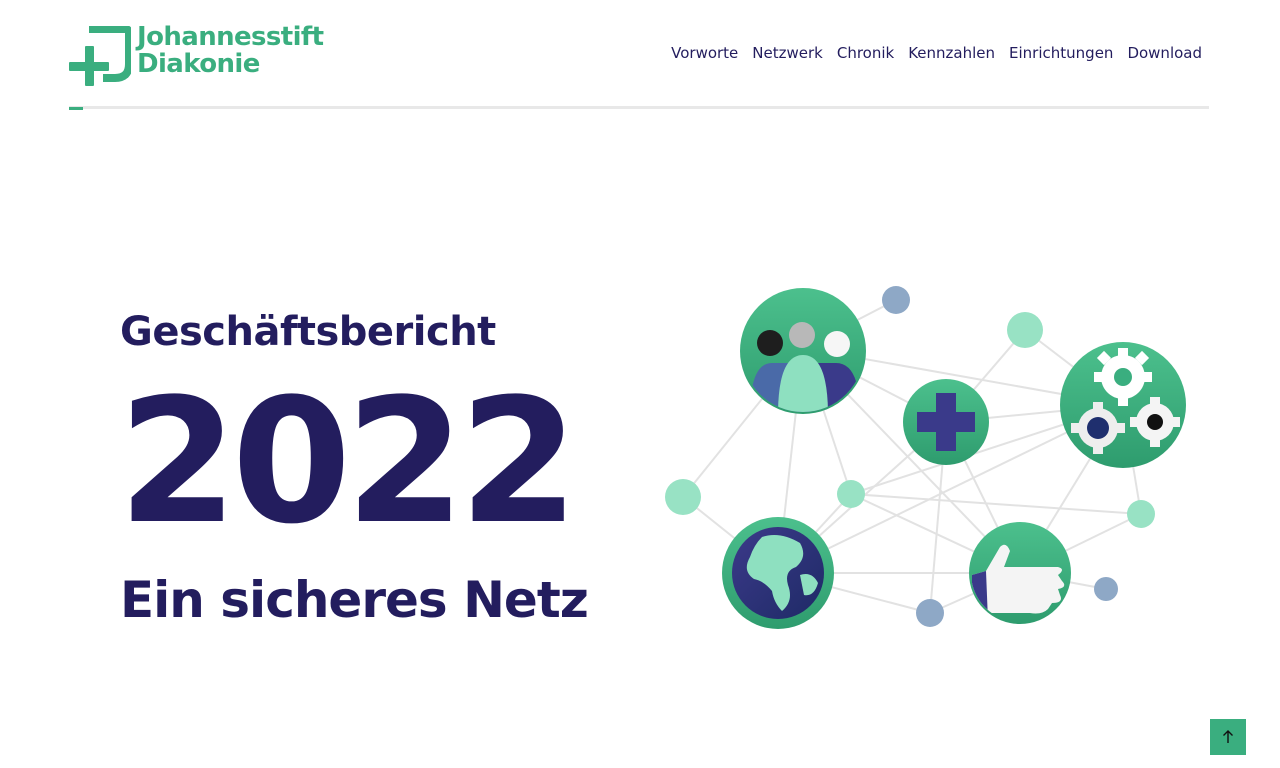 The width and height of the screenshot is (1280, 768). I want to click on hero-year: 2022, so click(348, 461).